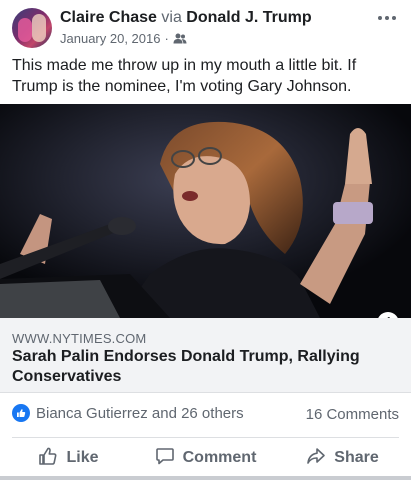 The width and height of the screenshot is (411, 480). I want to click on thumbs-up-icon, so click(48, 458).